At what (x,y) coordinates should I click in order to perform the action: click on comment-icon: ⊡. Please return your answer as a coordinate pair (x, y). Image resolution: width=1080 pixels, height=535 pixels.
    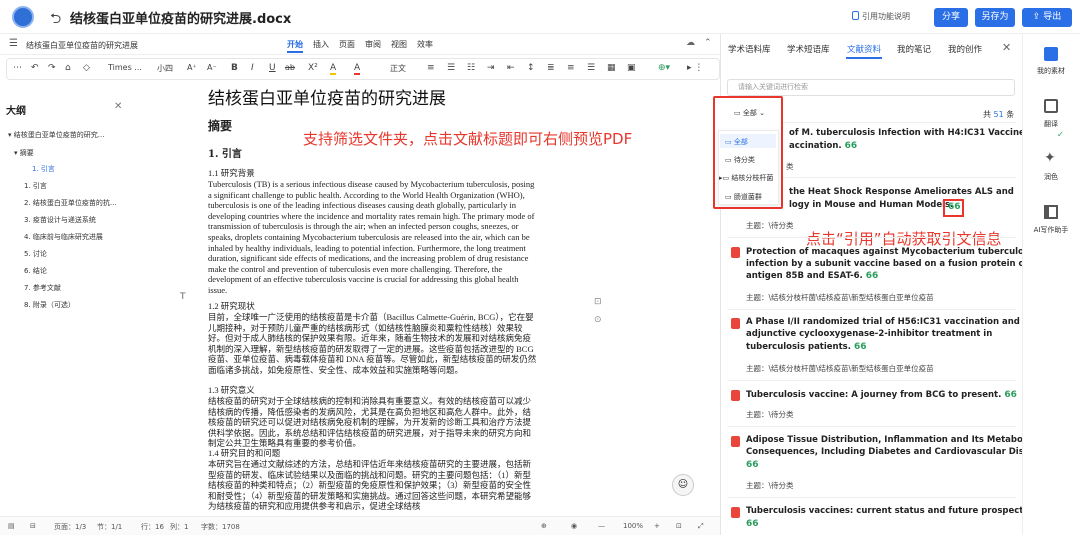
    Looking at the image, I should click on (598, 302).